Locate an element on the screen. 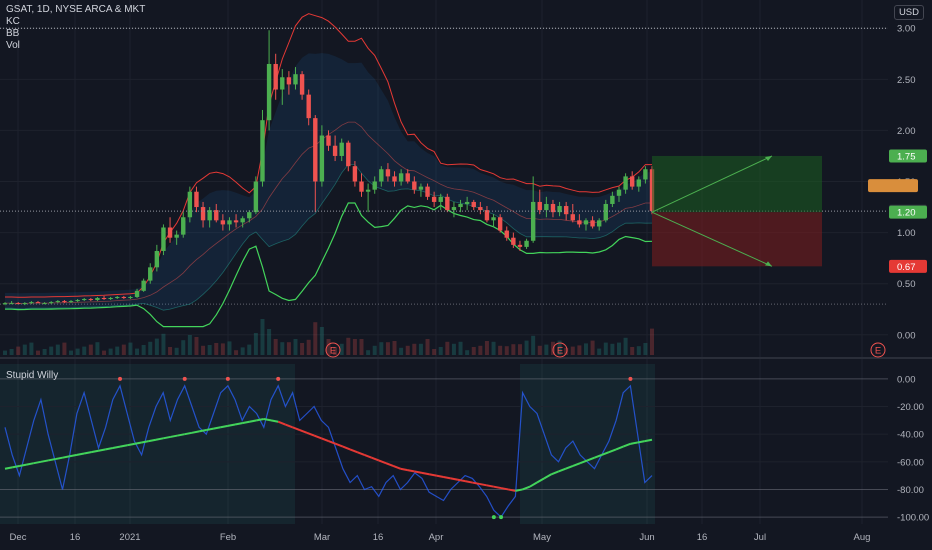 The image size is (932, 550). osc-tick-label: 0.00 is located at coordinates (906, 379).